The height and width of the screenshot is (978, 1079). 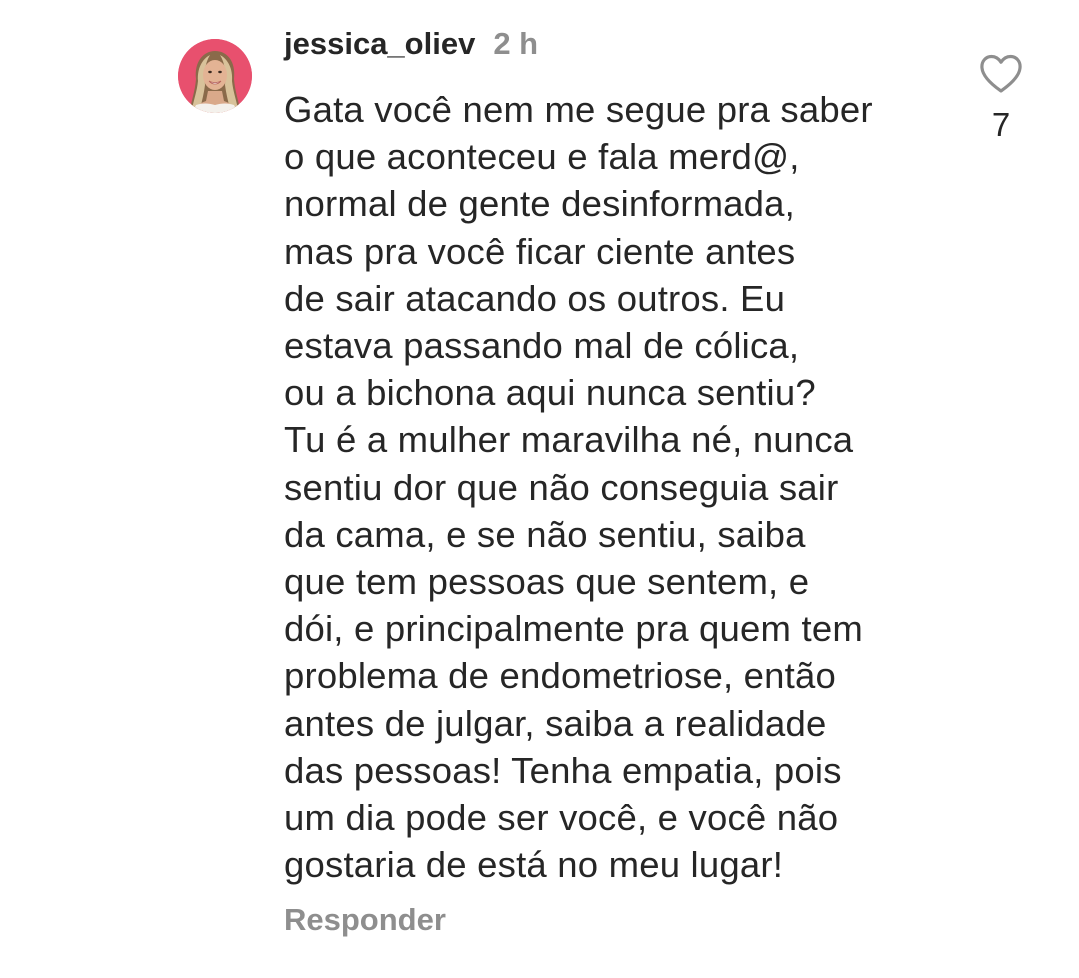 What do you see at coordinates (516, 43) in the screenshot?
I see `timestamp: 2 h` at bounding box center [516, 43].